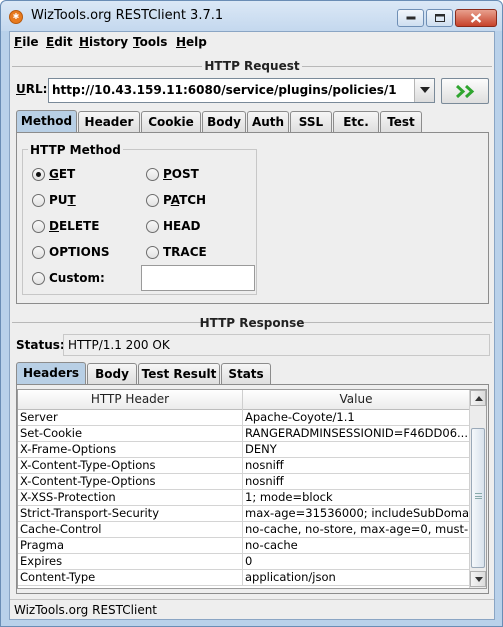 This screenshot has width=503, height=627. What do you see at coordinates (103, 42) in the screenshot?
I see `menu-history: History` at bounding box center [103, 42].